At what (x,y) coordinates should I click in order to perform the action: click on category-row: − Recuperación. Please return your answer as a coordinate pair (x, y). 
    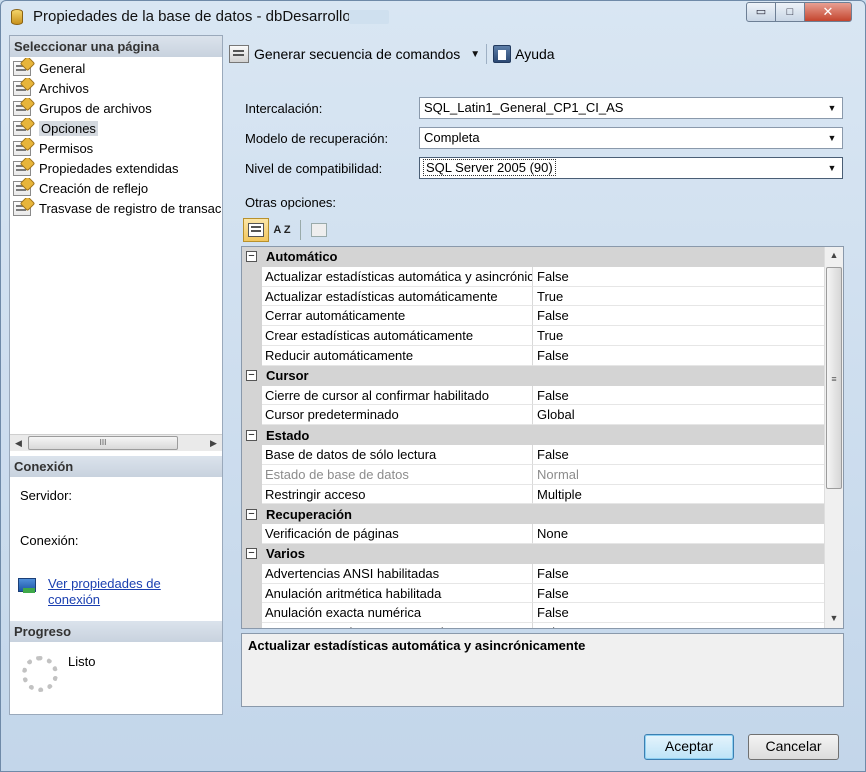
    Looking at the image, I should click on (533, 514).